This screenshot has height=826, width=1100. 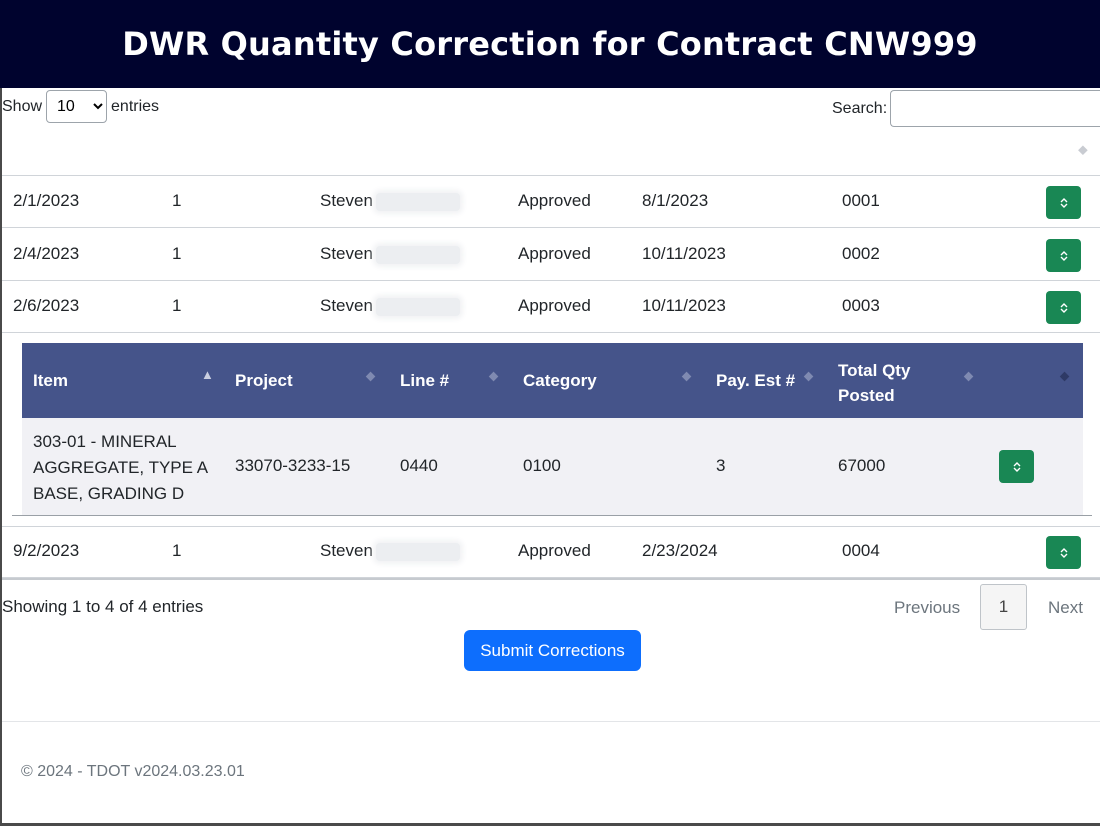 I want to click on dwr-number: 0002, so click(x=861, y=253).